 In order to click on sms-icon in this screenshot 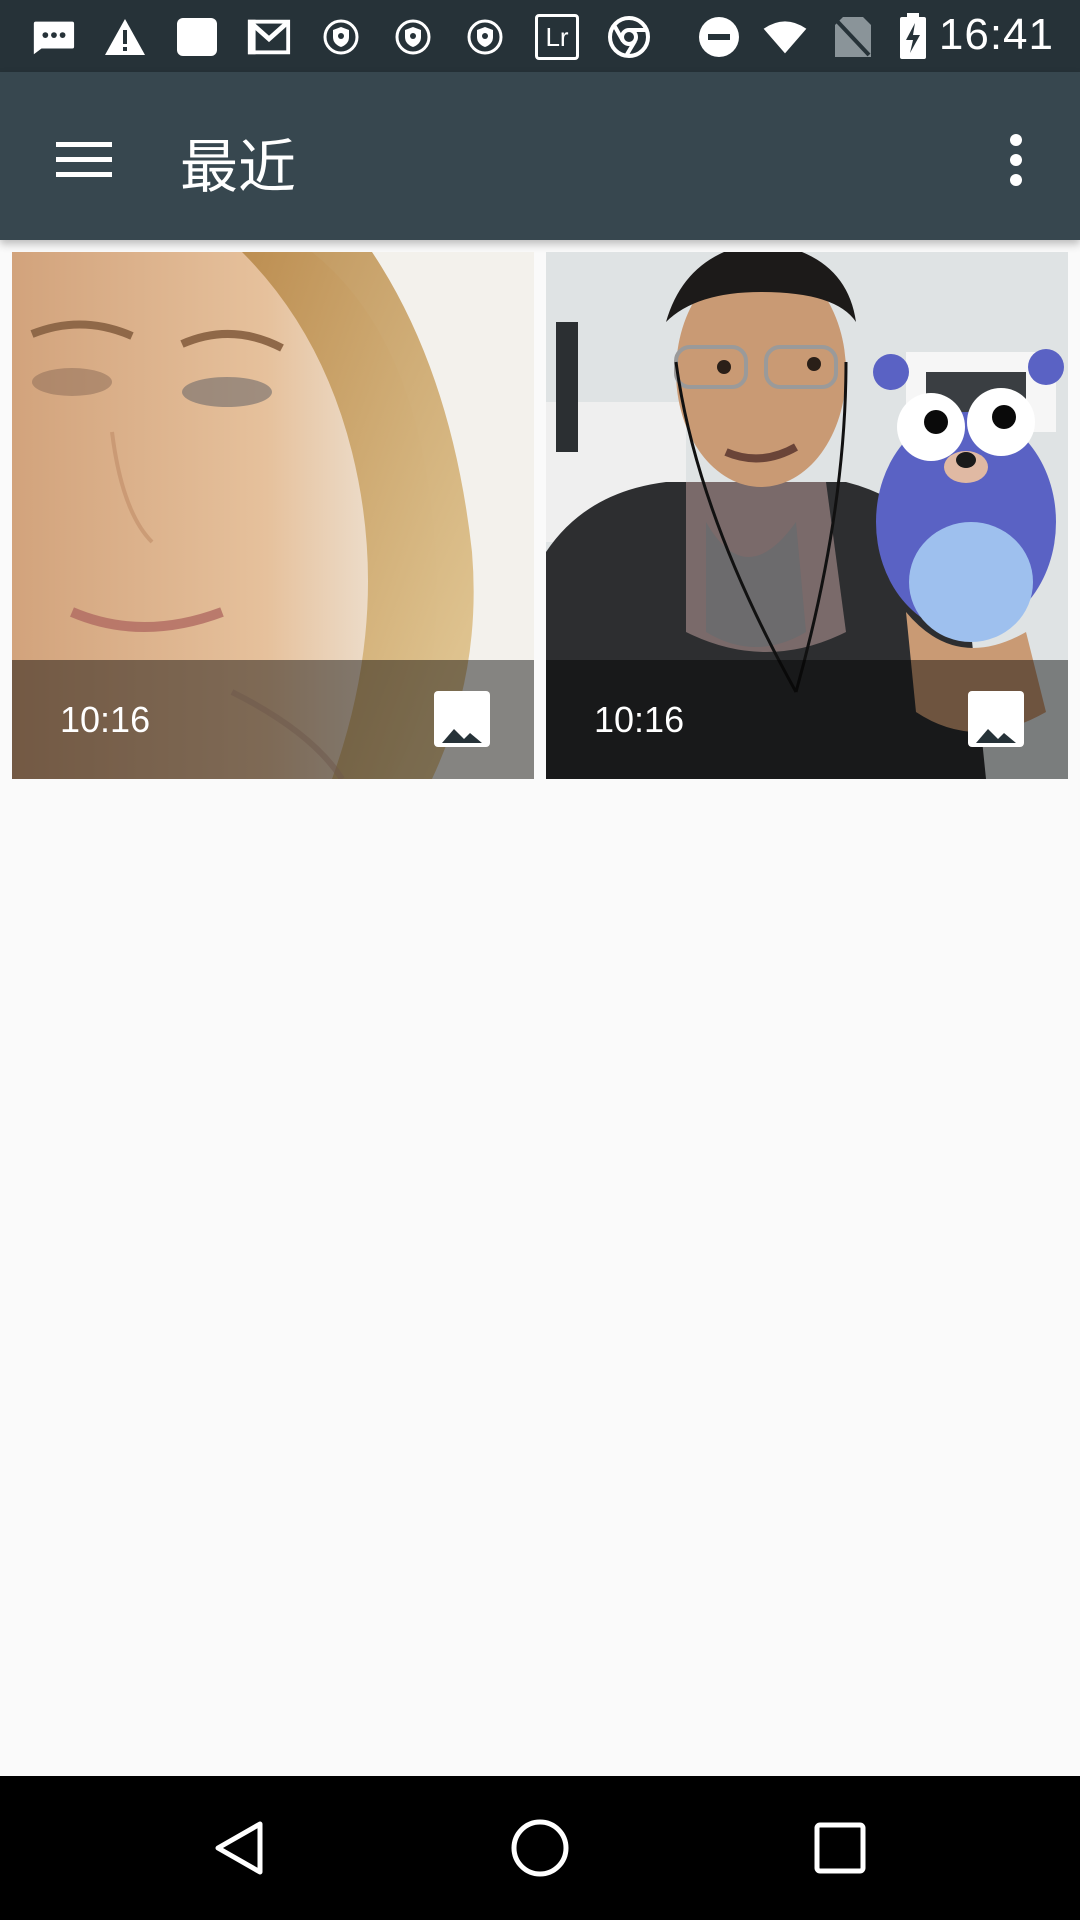, I will do `click(53, 37)`.